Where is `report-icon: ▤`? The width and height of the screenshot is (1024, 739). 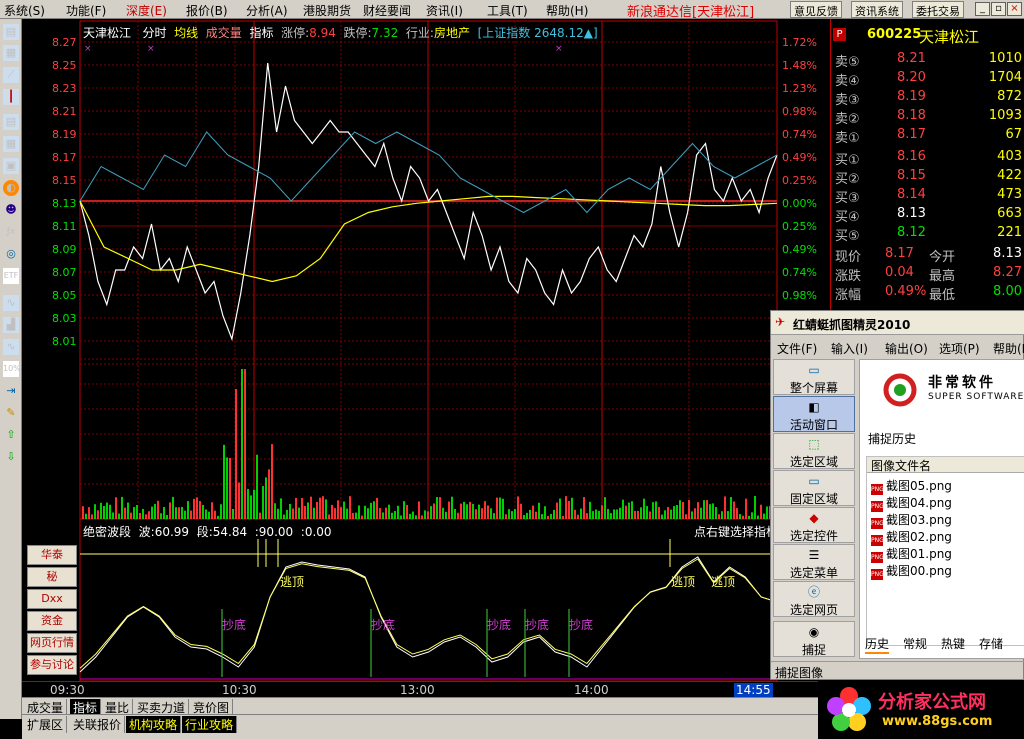
report-icon: ▤ is located at coordinates (11, 122).